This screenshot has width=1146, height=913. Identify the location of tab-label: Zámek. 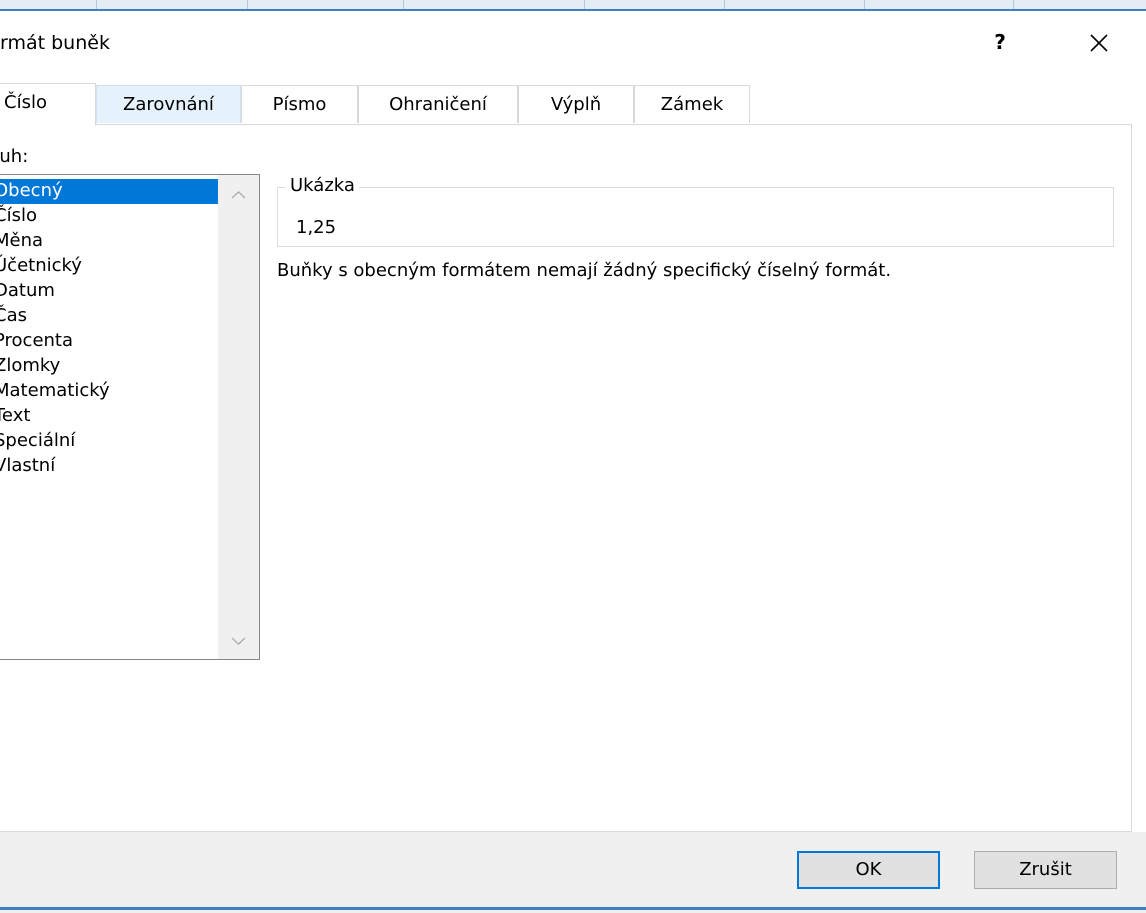
(692, 104).